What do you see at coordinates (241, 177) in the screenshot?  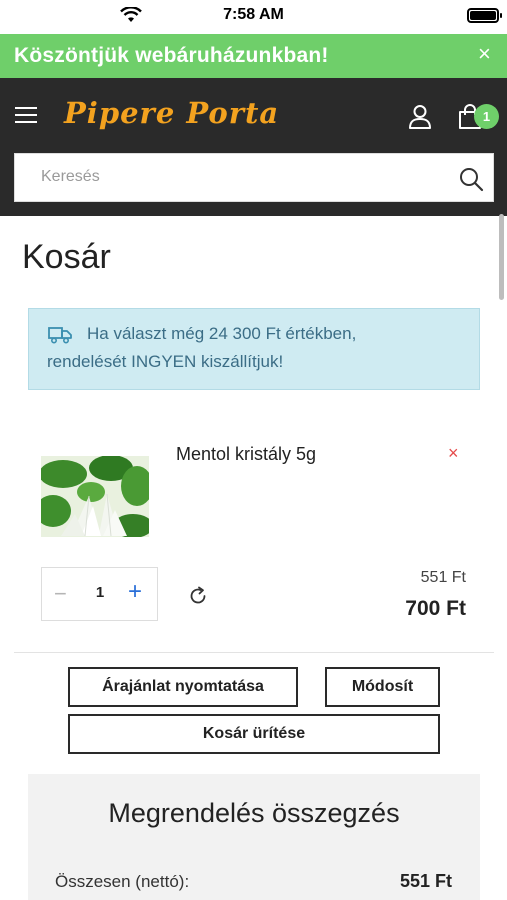 I see `search-input` at bounding box center [241, 177].